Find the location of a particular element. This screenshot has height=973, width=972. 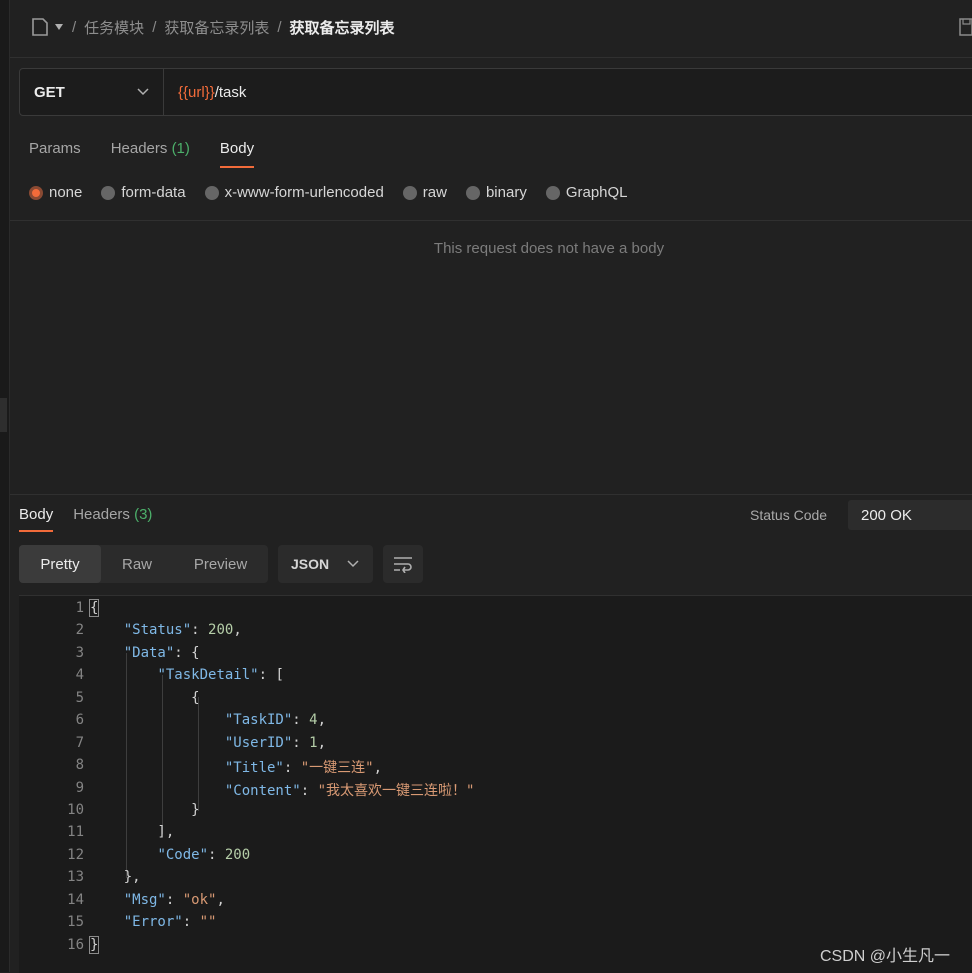

url-path: /task is located at coordinates (230, 92).